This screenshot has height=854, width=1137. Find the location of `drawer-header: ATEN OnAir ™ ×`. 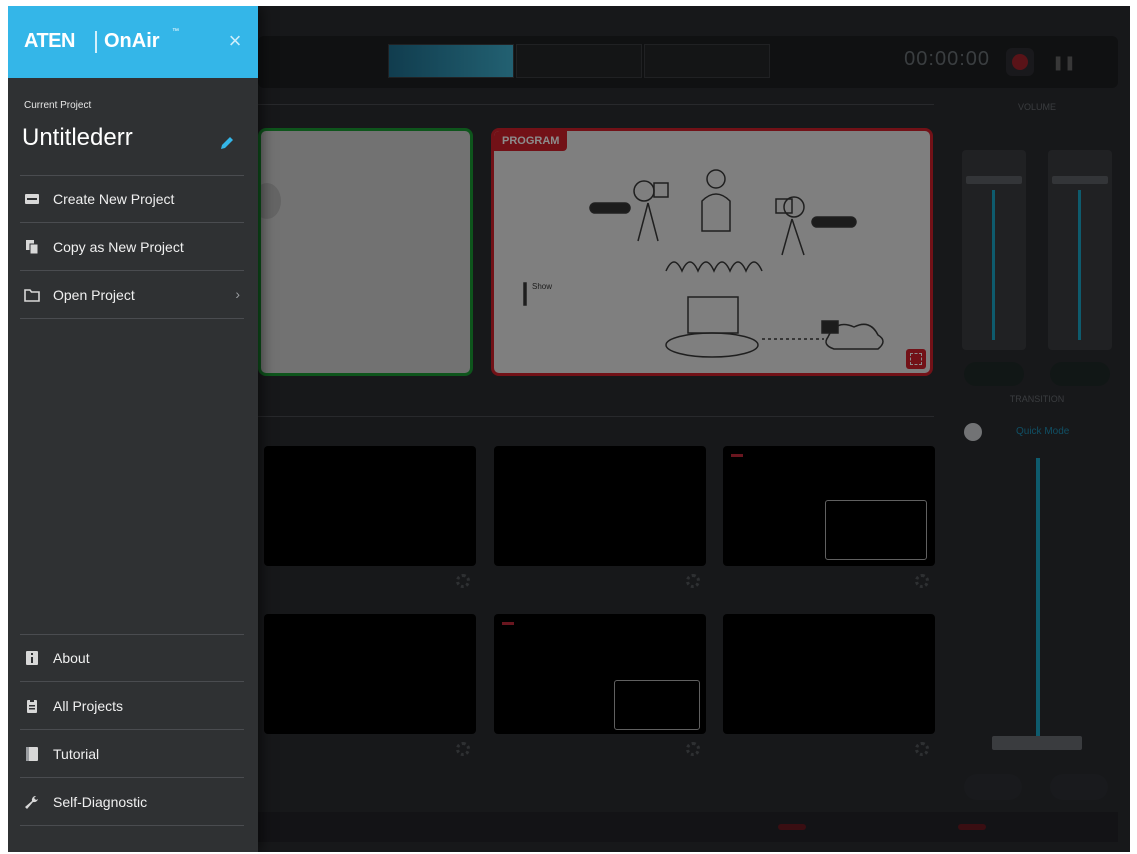

drawer-header: ATEN OnAir ™ × is located at coordinates (133, 42).